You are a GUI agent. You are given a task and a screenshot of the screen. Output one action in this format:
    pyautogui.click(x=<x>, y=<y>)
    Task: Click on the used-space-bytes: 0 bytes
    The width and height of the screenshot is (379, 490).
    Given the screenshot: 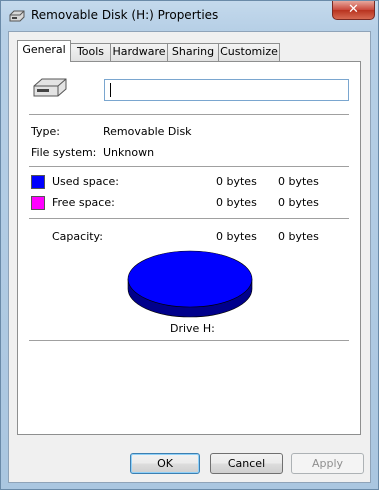 What is the action you would take?
    pyautogui.click(x=236, y=181)
    